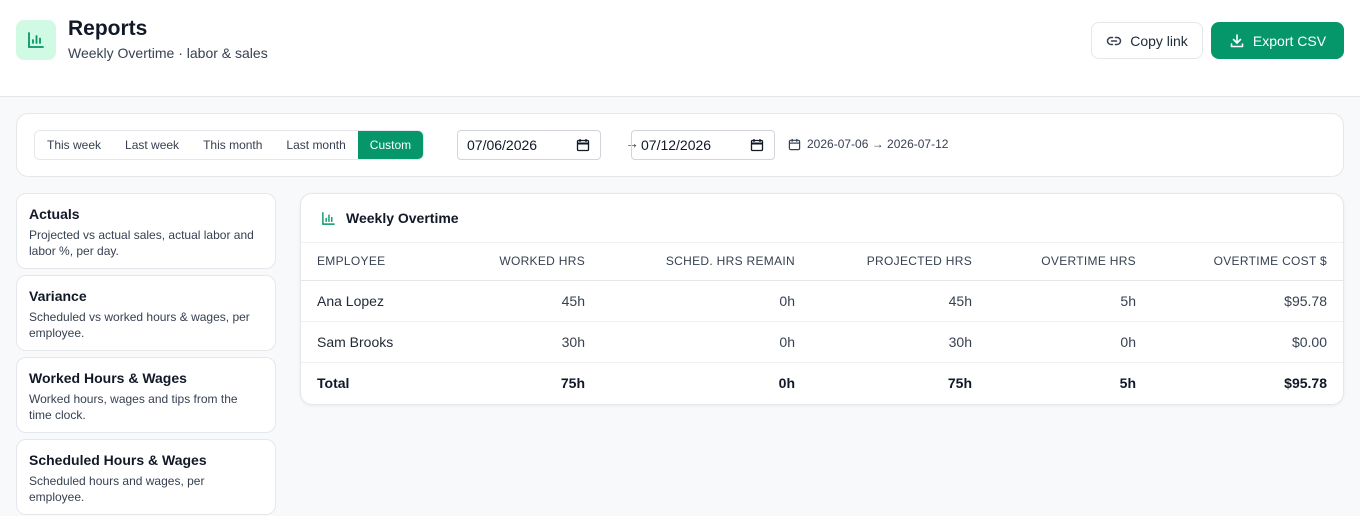 The width and height of the screenshot is (1360, 516). What do you see at coordinates (1054, 301) in the screenshot?
I see `cell-overtime-hrs: 5h` at bounding box center [1054, 301].